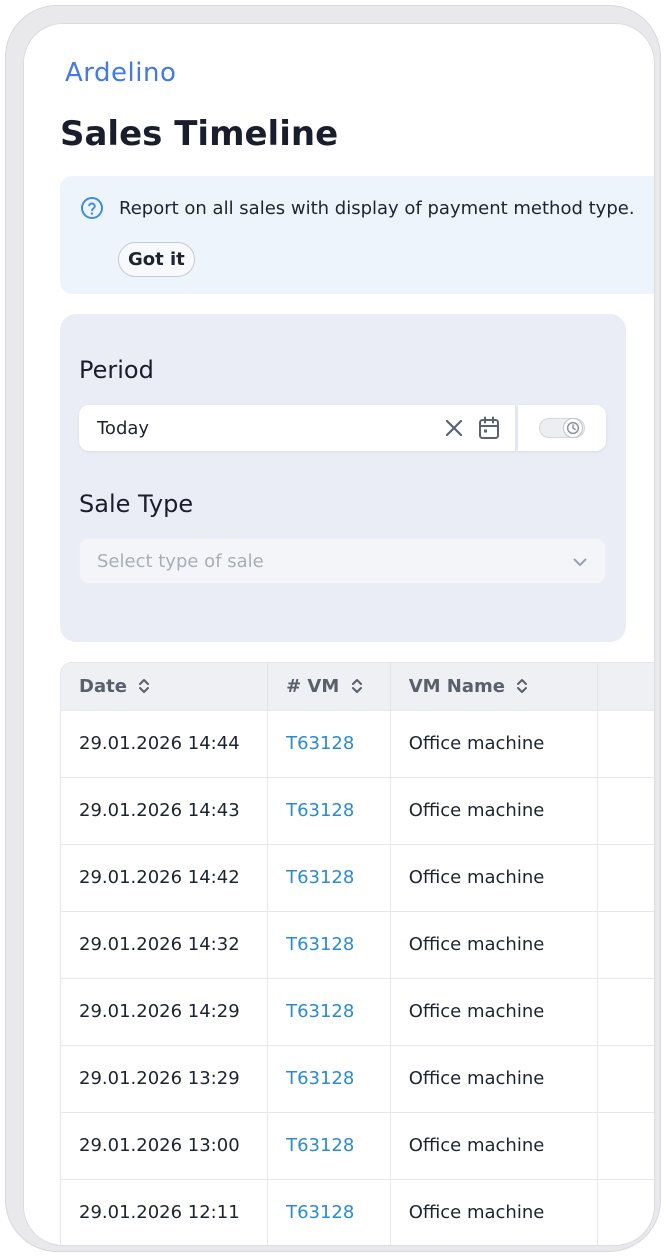  I want to click on cell-date: 29.01.2026 14:42, so click(165, 877).